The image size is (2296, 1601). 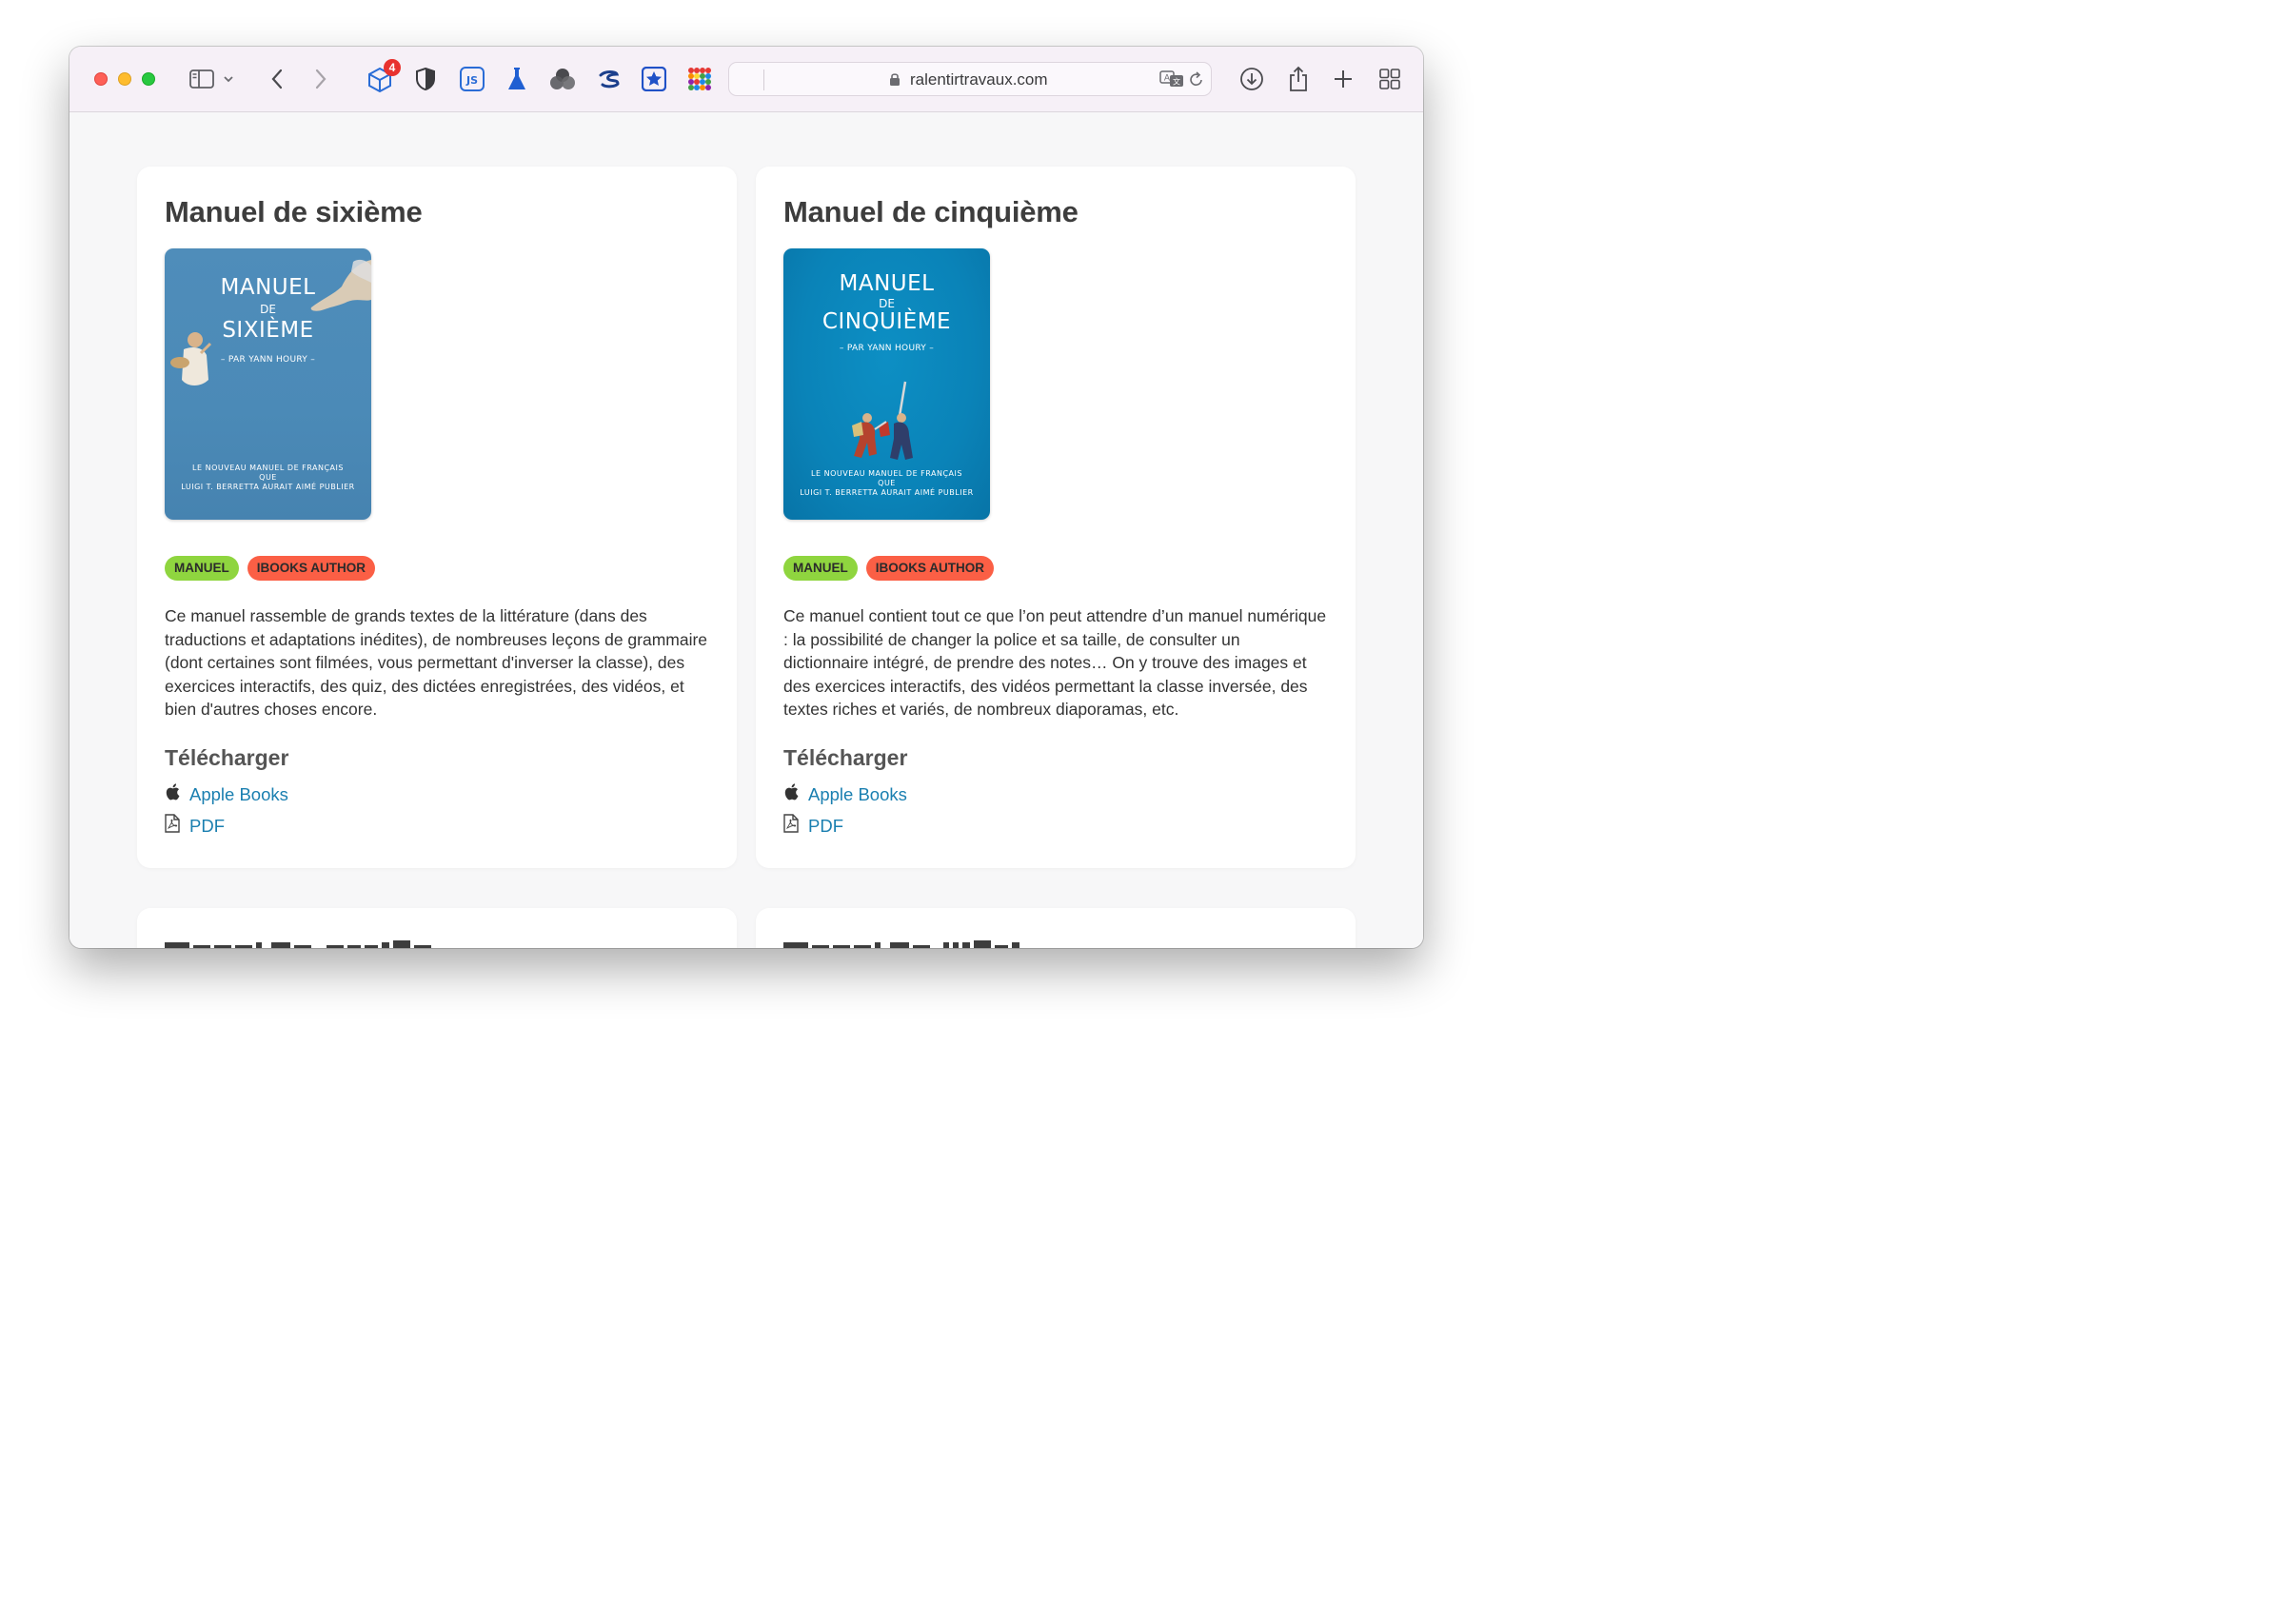 I want to click on book-title: Manuel de cinquième, so click(x=931, y=211).